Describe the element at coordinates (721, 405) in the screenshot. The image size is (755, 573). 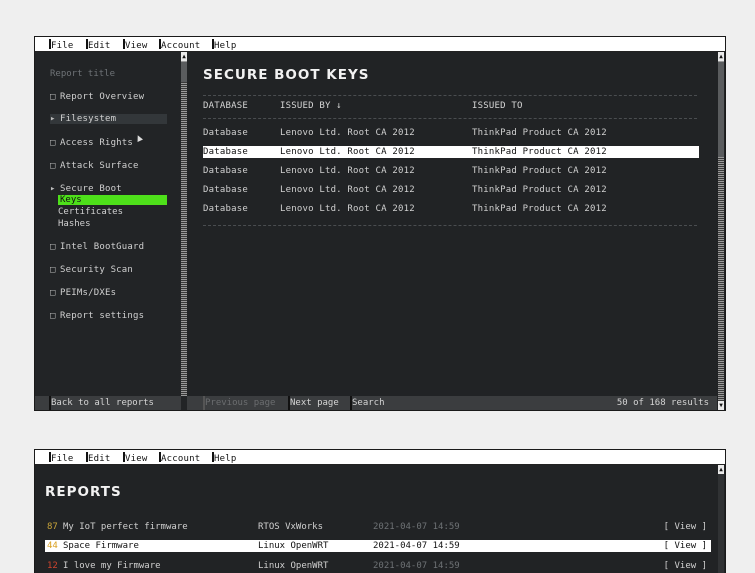
I see `scroll-down-arrow-icon: ▼` at that location.